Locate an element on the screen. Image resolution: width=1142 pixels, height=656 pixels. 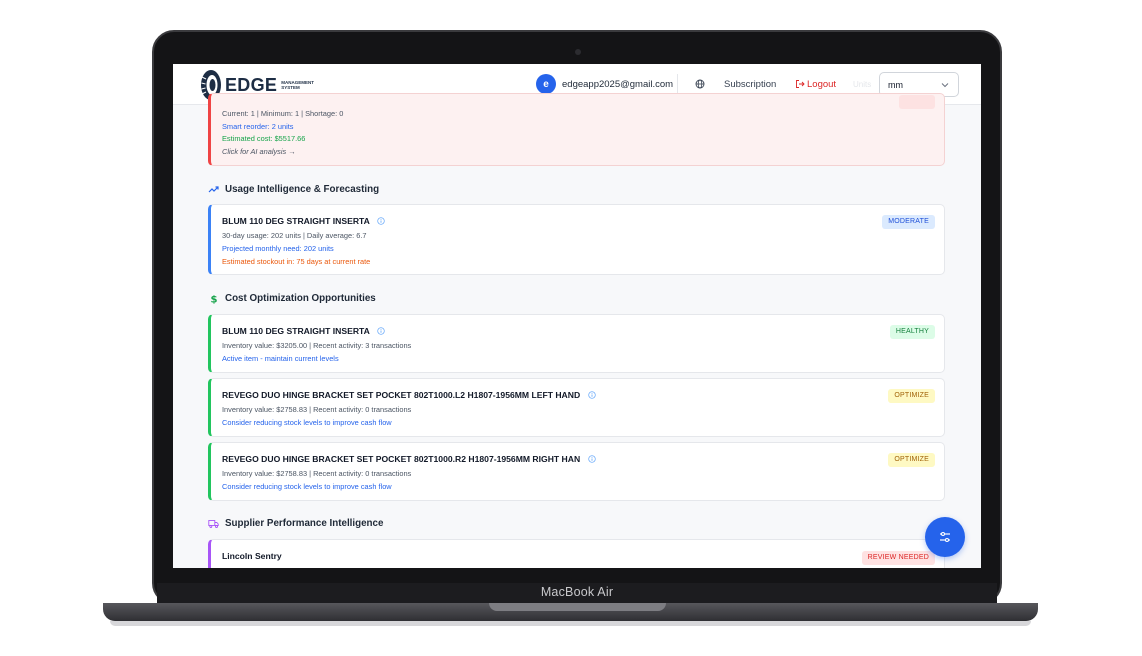
supplier-section-label: Supplier Performance Intelligence is located at coordinates (304, 523).